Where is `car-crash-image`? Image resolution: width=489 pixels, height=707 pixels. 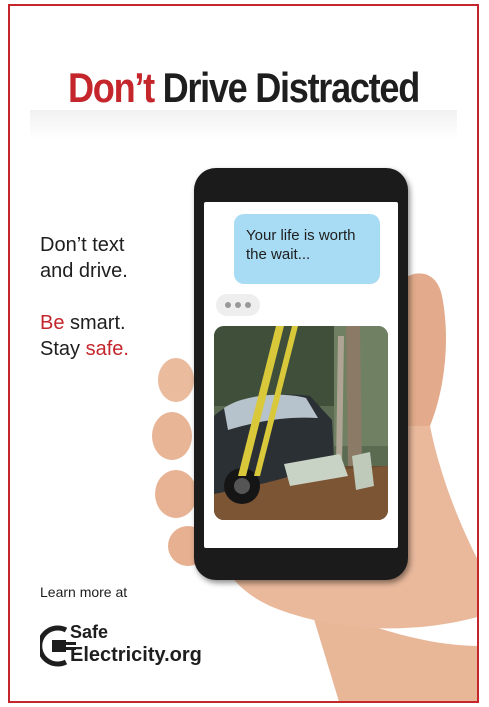 car-crash-image is located at coordinates (301, 423).